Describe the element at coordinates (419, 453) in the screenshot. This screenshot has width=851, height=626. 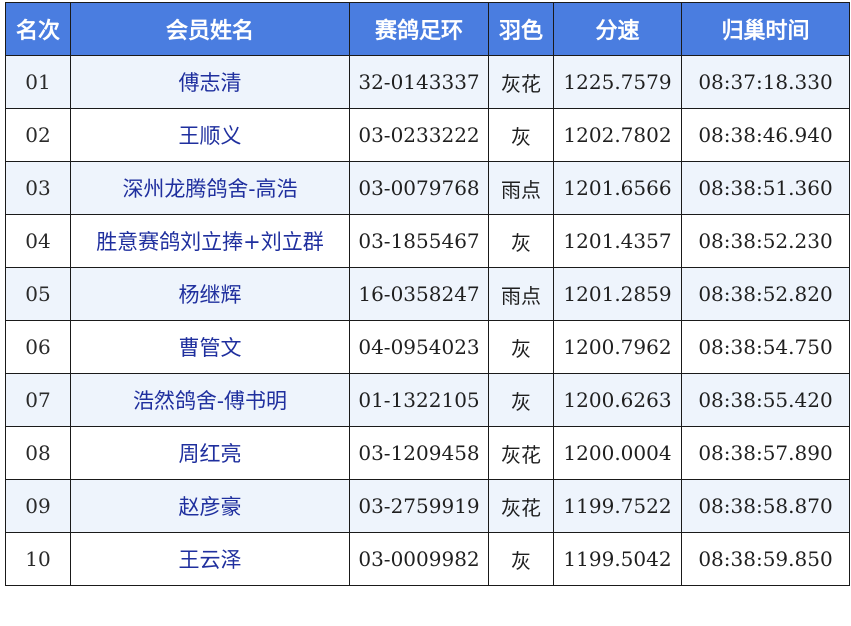
I see `ring-cell: 03-1209458` at that location.